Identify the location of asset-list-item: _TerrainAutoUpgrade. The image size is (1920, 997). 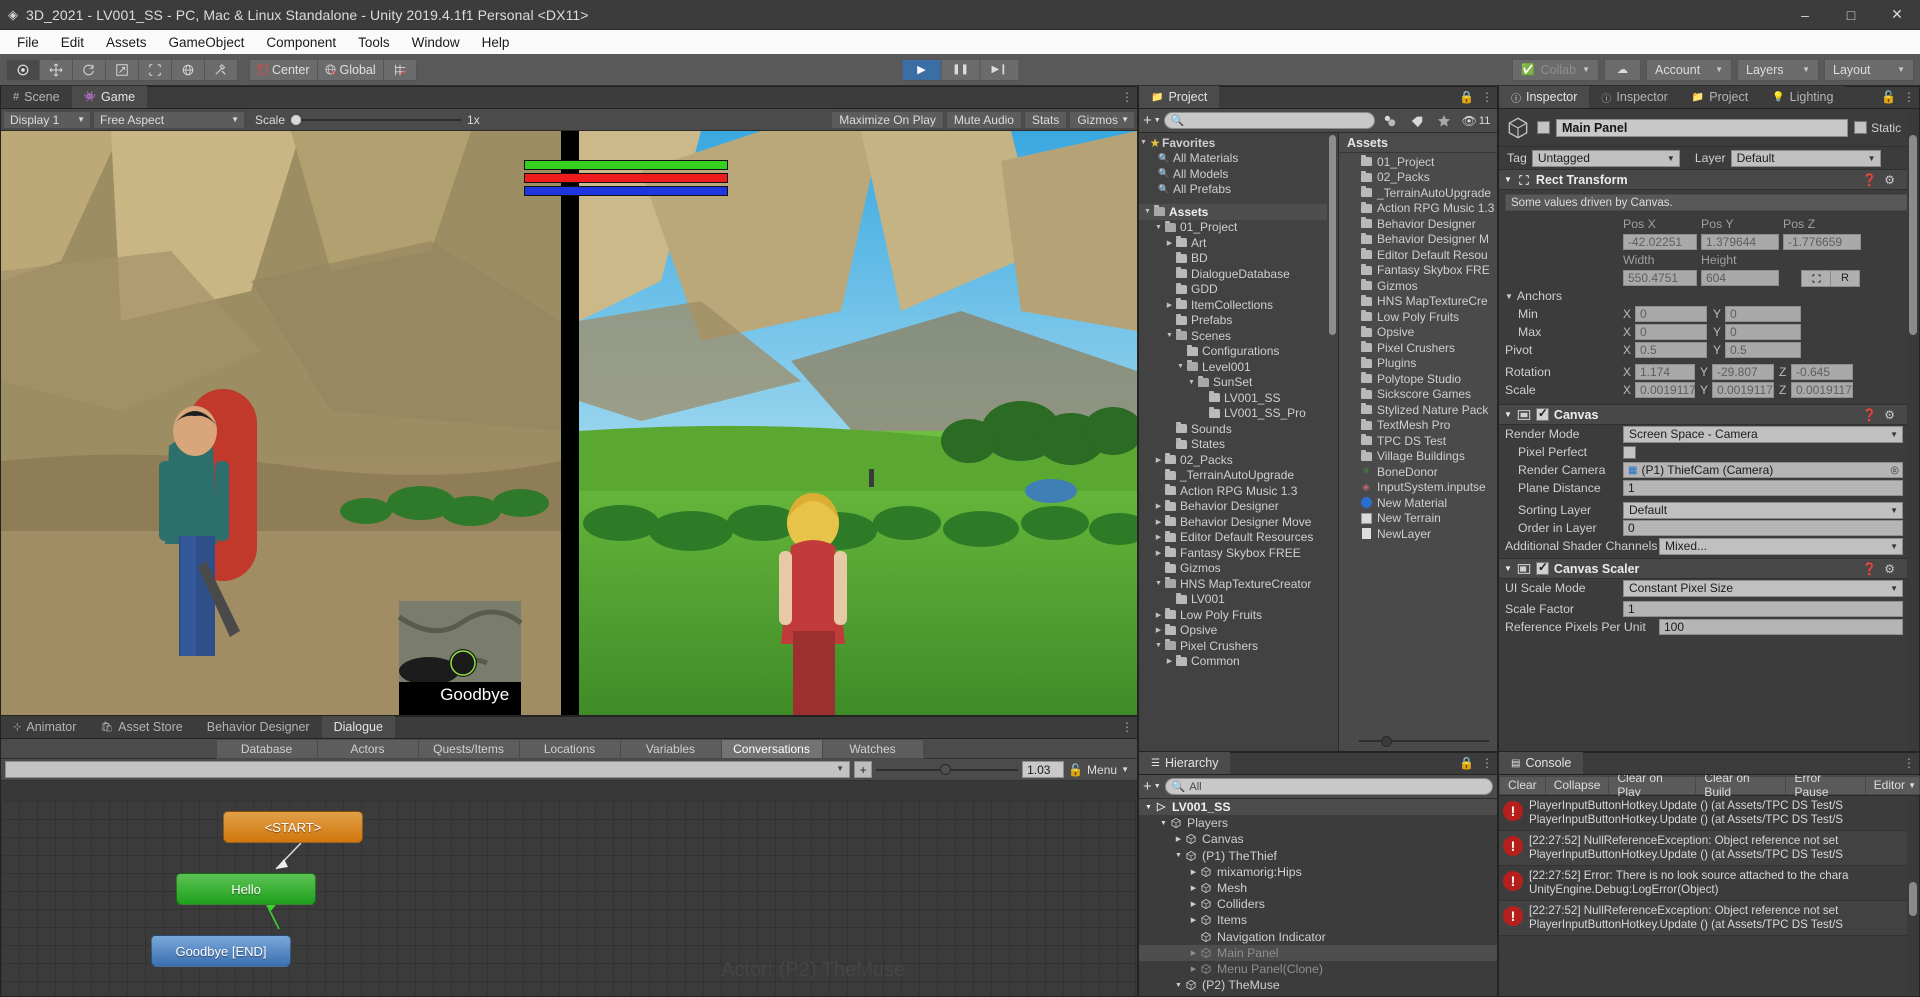
(1418, 193).